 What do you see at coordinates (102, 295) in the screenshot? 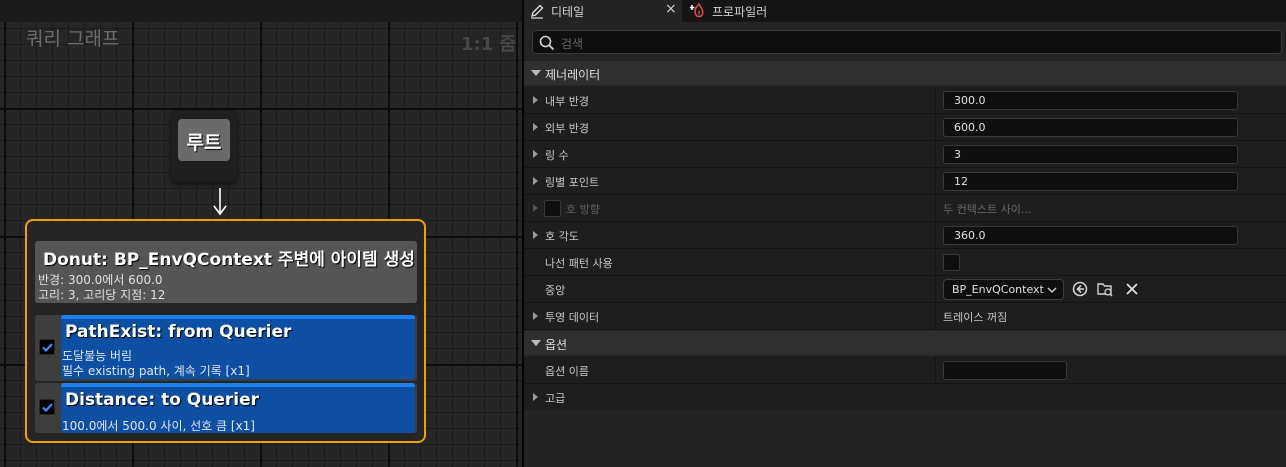
I see `generator-rings-text: 고리: 3, 고리당 지점: 12` at bounding box center [102, 295].